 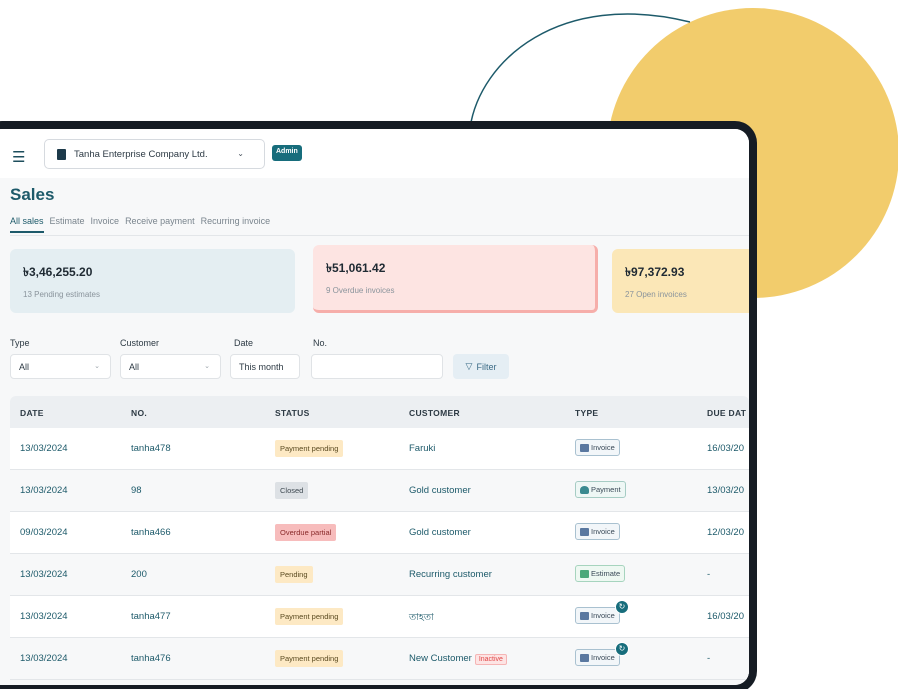 What do you see at coordinates (139, 574) in the screenshot?
I see `row-no: 200` at bounding box center [139, 574].